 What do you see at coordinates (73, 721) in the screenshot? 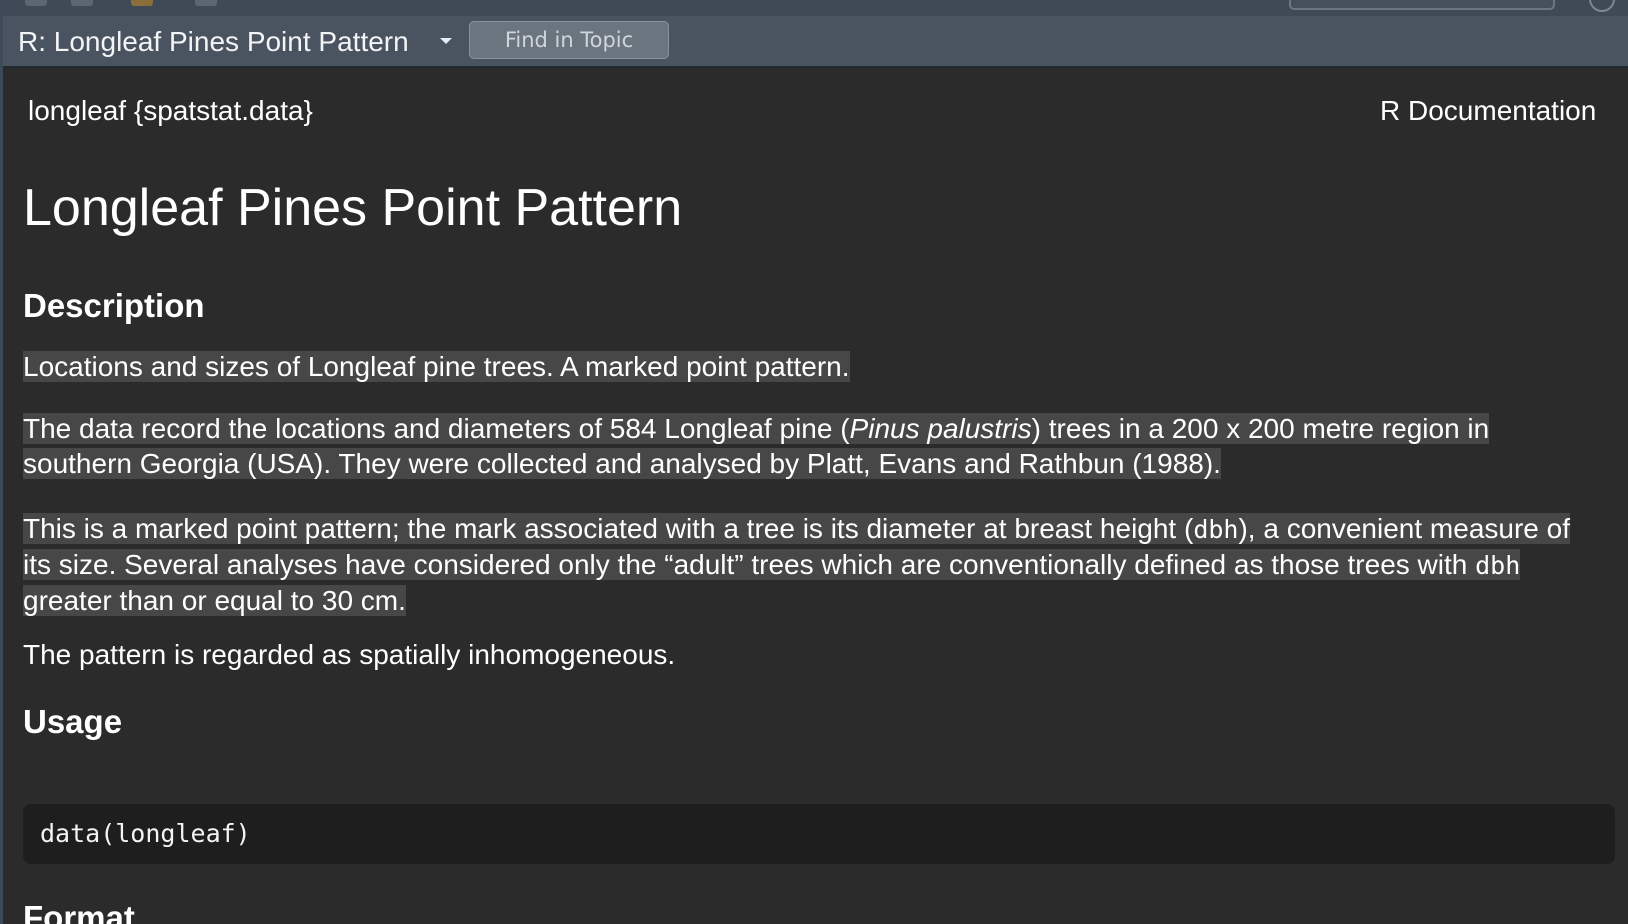
I see `usage-heading: Usage` at bounding box center [73, 721].